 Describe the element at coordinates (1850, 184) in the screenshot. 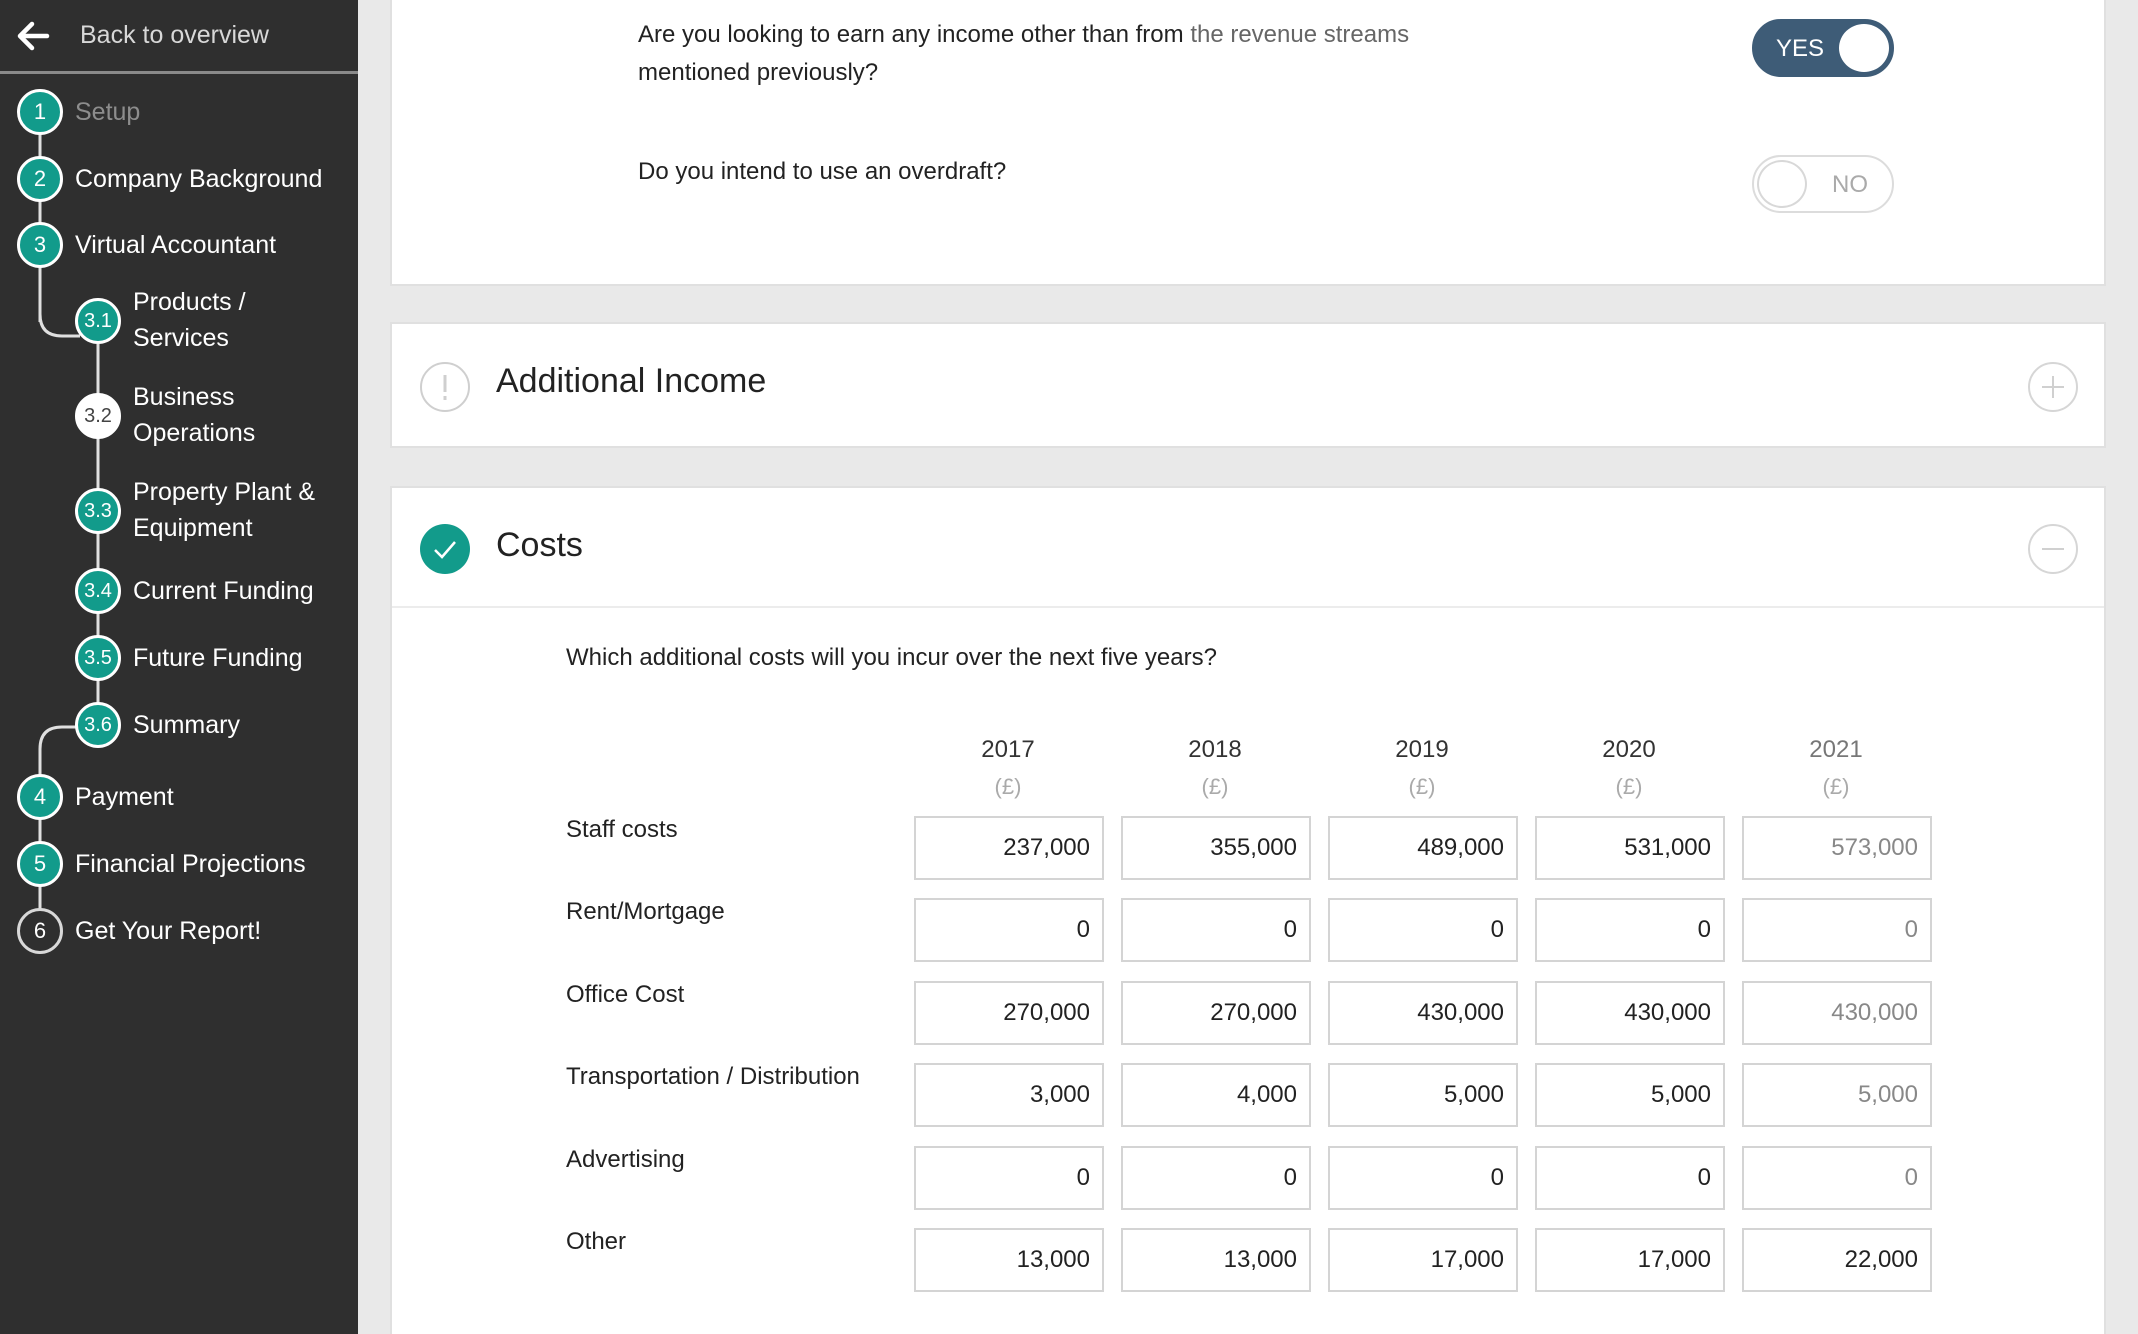

I see `toggle-label: NO` at that location.